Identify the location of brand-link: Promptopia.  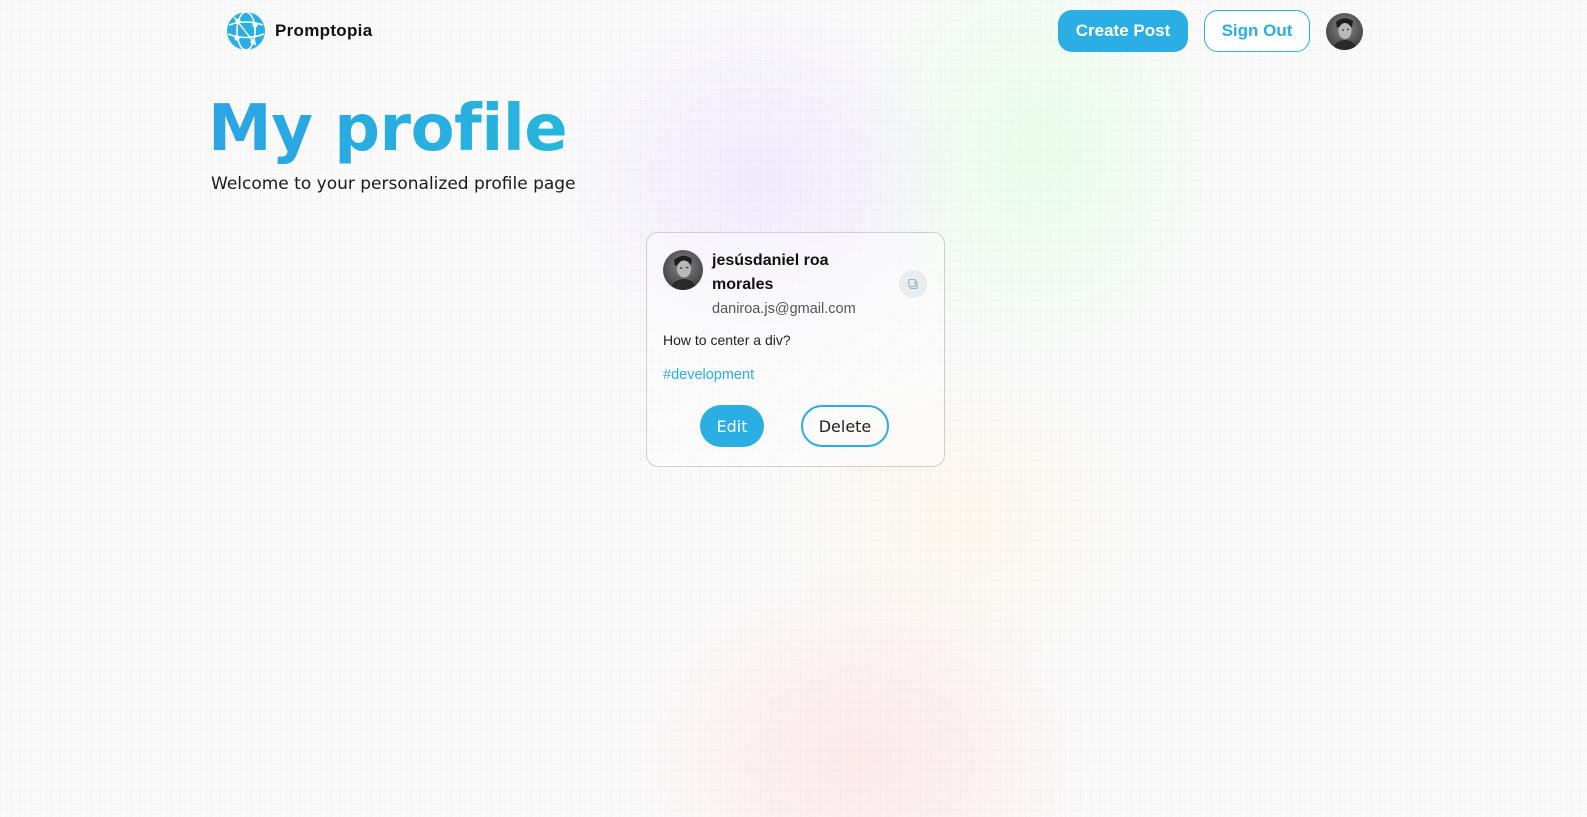
(299, 31).